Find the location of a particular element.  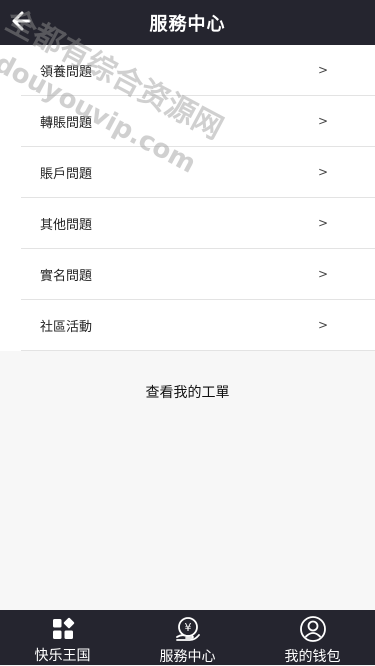

tab-service-center: ¥ 服務中心 is located at coordinates (187, 637).